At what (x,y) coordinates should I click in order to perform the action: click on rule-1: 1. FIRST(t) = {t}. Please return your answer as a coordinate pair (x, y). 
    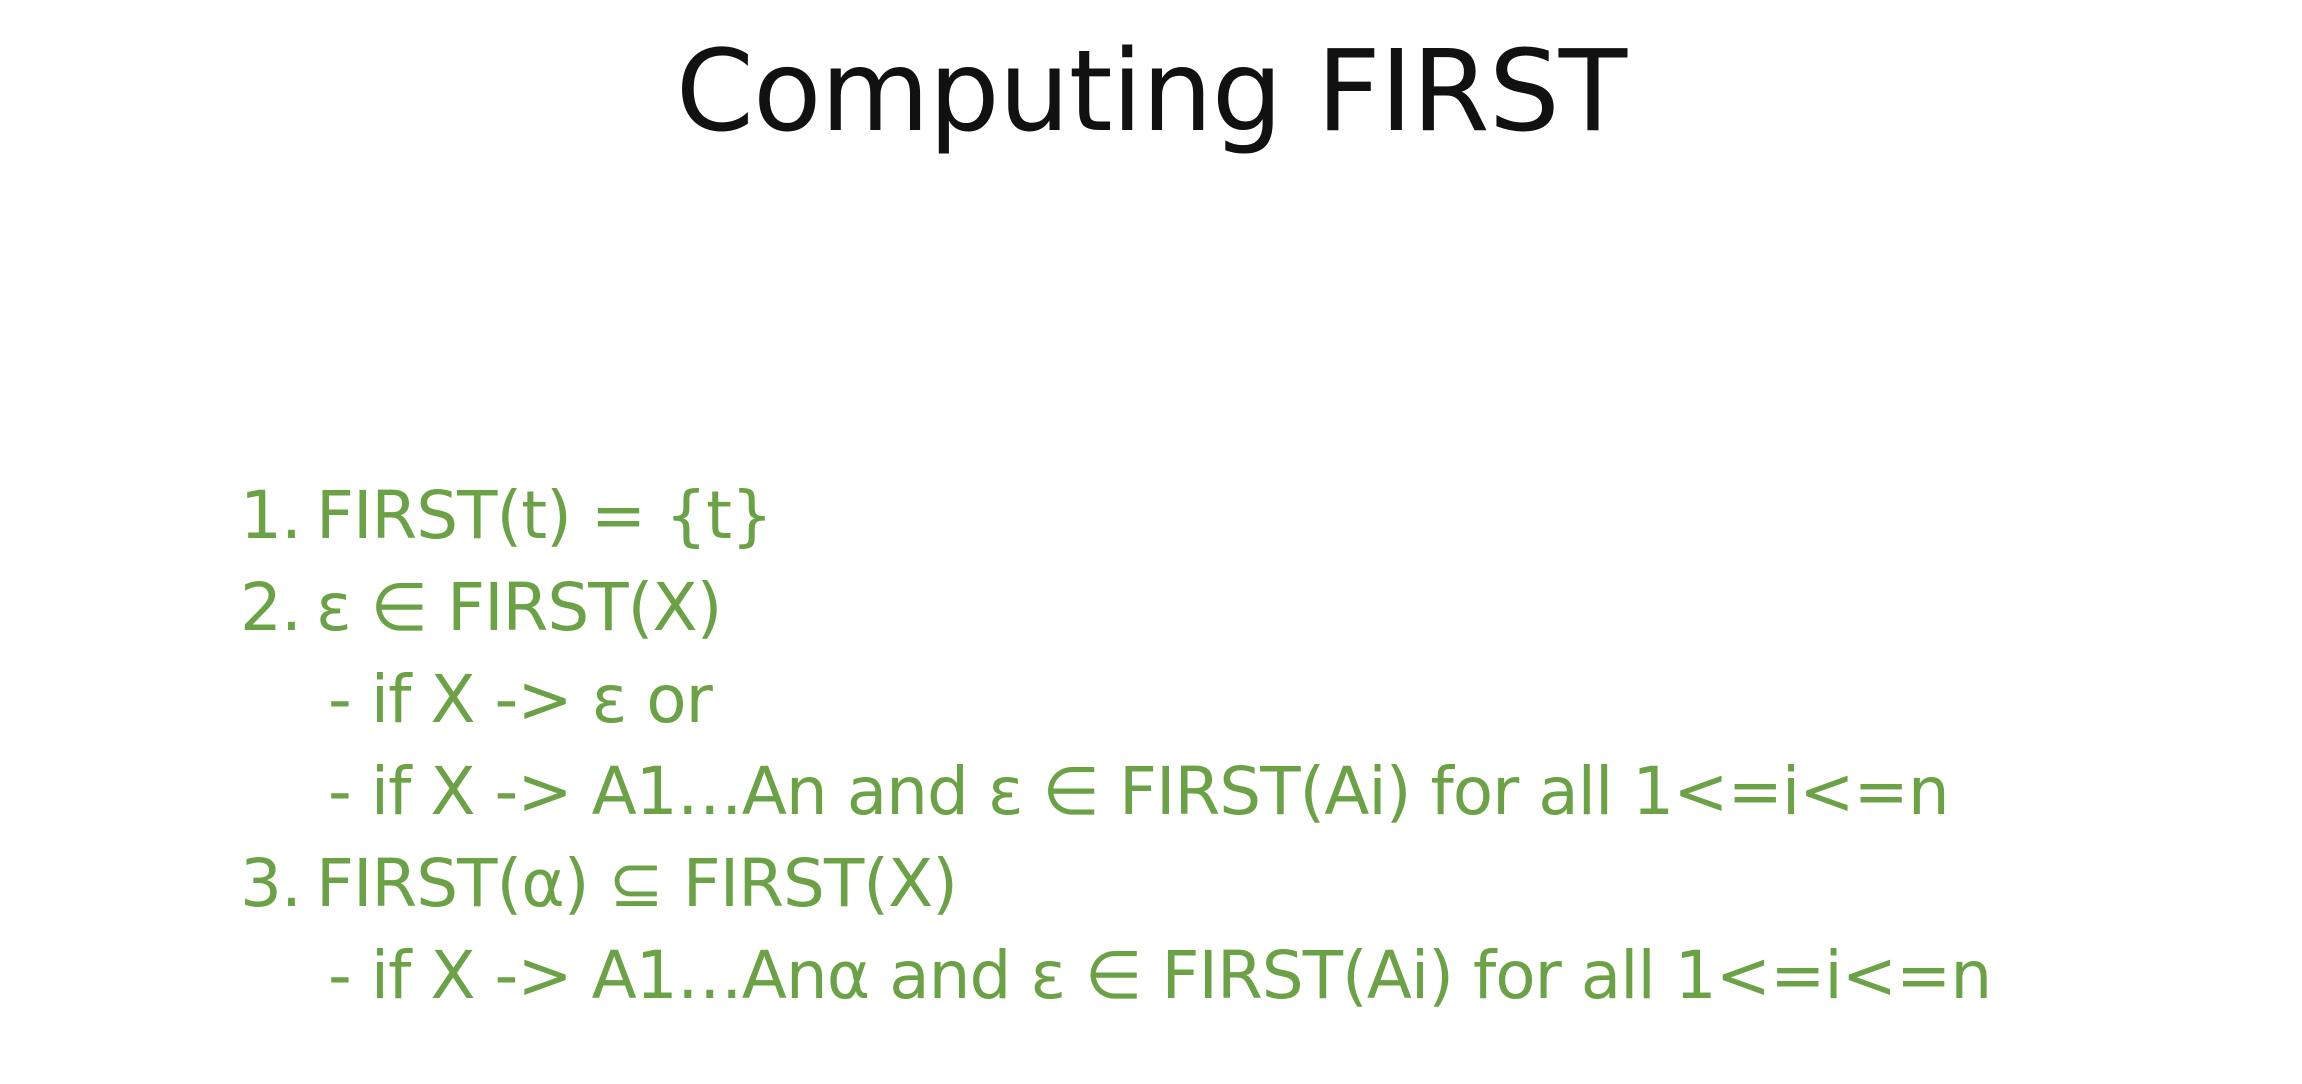
    Looking at the image, I should click on (1190, 516).